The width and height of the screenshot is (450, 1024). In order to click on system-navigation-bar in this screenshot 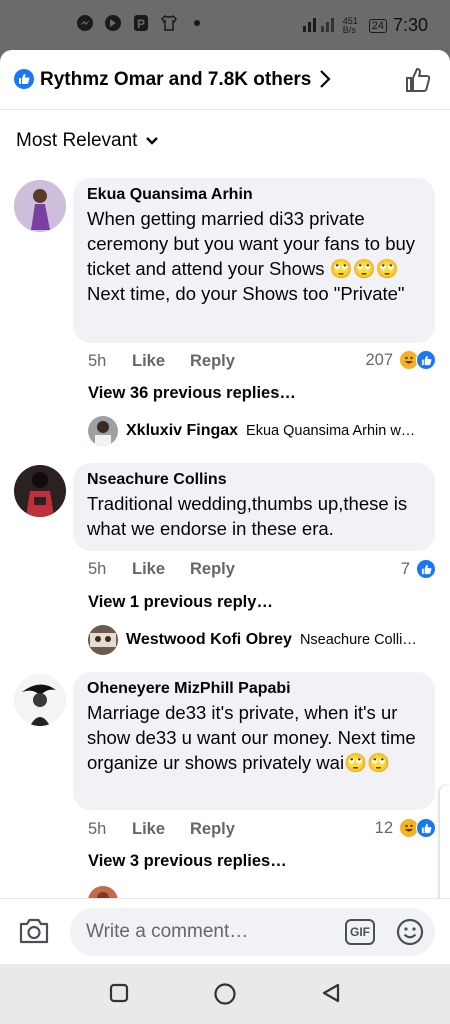, I will do `click(225, 994)`.